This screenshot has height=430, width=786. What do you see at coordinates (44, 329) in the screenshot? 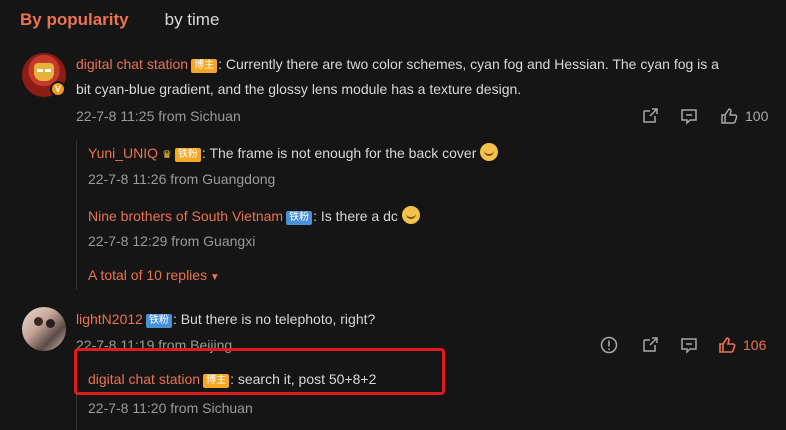
I see `avatar` at bounding box center [44, 329].